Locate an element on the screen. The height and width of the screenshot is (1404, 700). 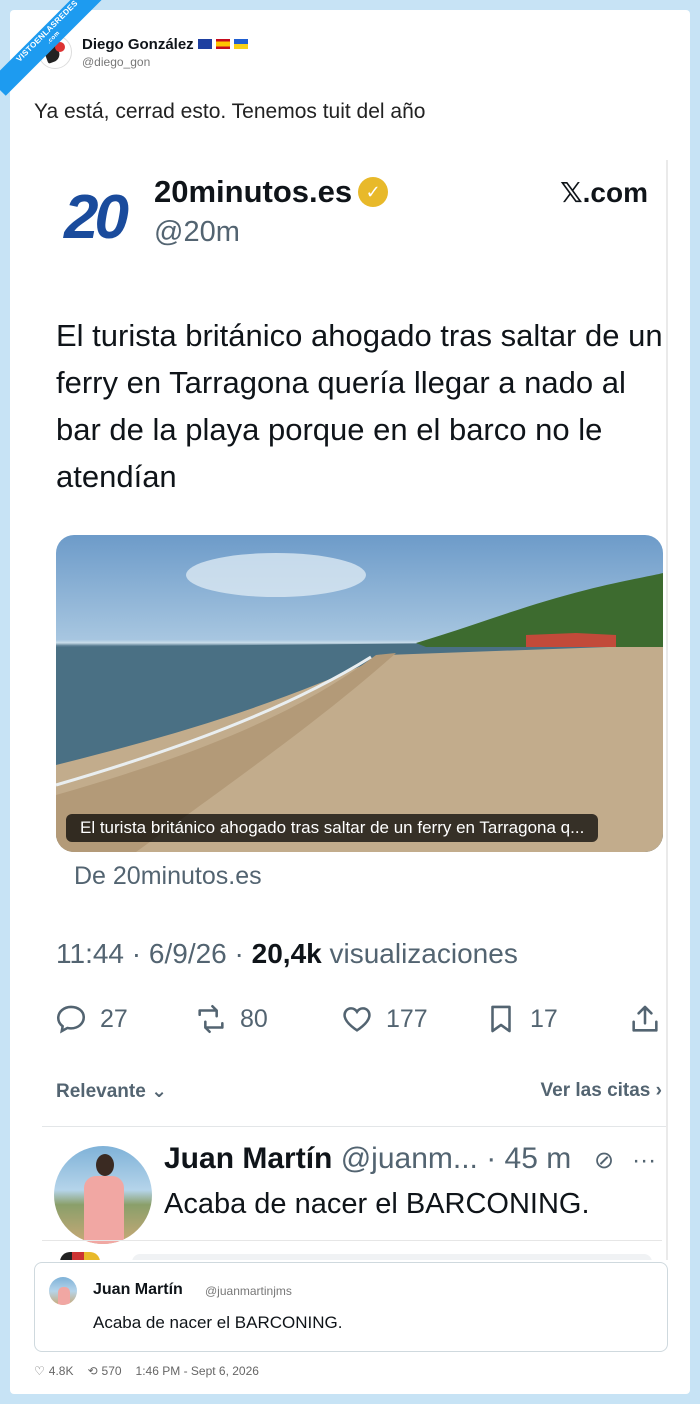
tweet-meta: 11:44 · 6/9/26 · 20,4k visualizaciones is located at coordinates (287, 953).